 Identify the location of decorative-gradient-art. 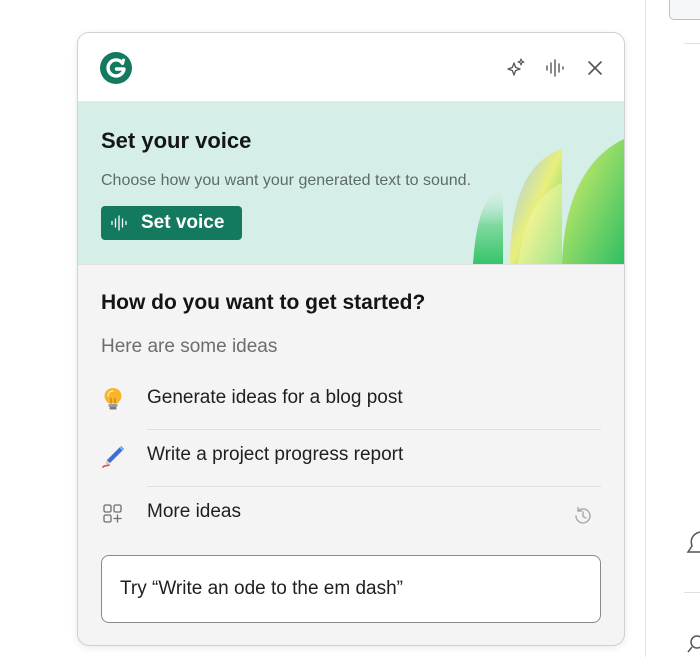
(548, 201).